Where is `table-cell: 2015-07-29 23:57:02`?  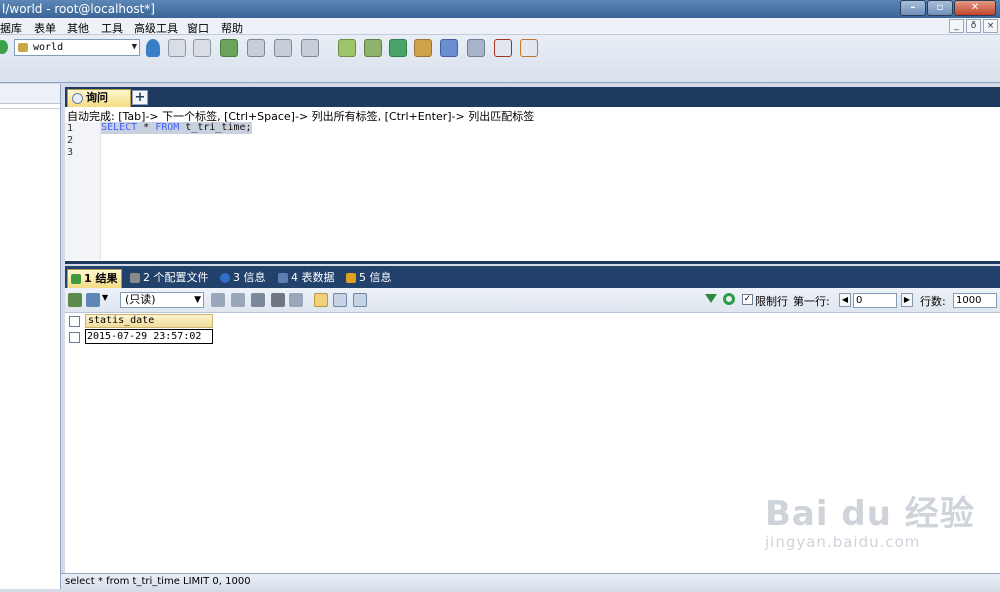
table-cell: 2015-07-29 23:57:02 is located at coordinates (149, 336).